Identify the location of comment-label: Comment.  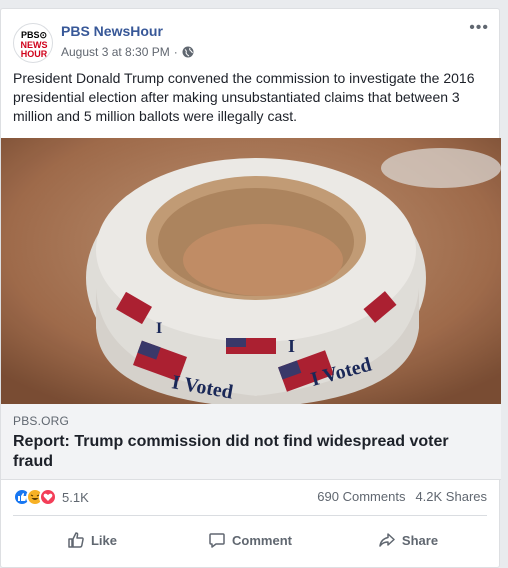
(262, 540).